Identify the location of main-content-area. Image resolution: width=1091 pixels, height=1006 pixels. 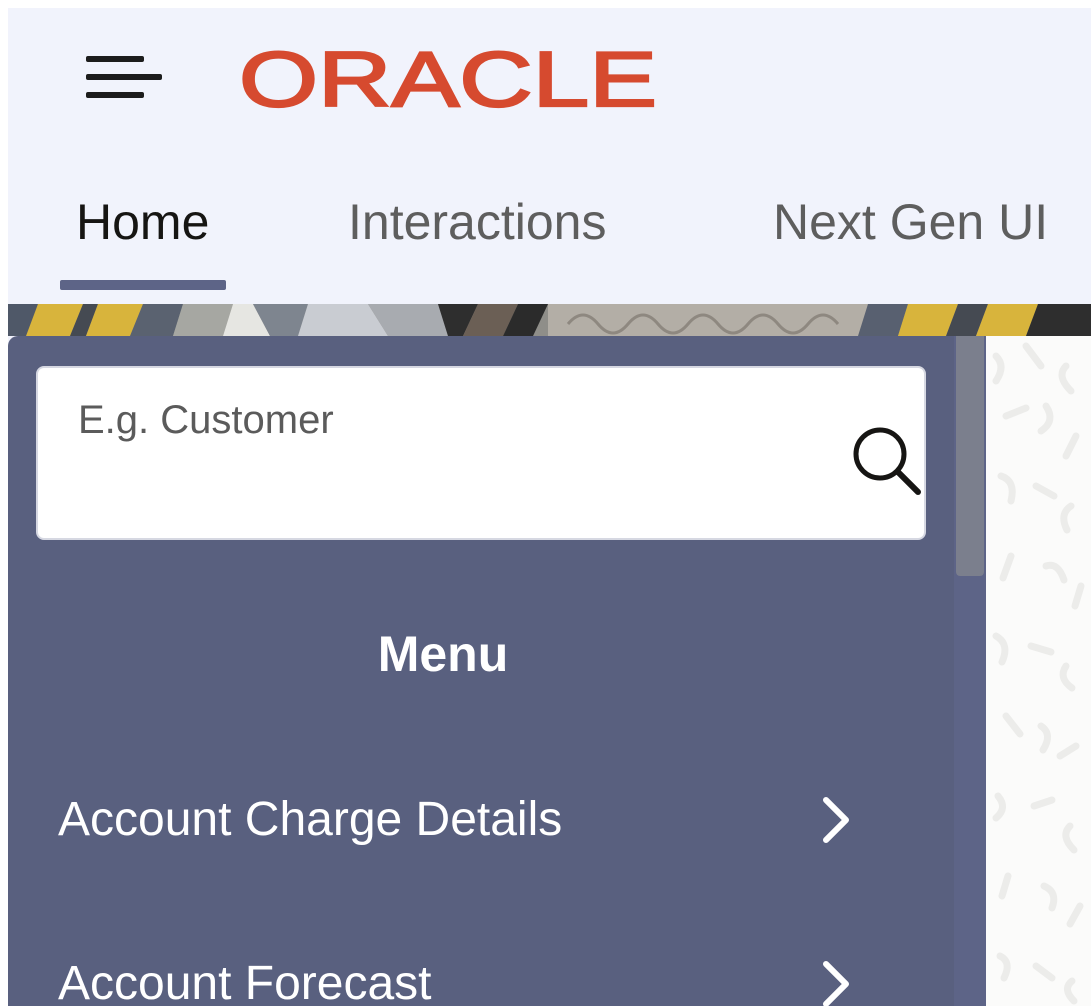
(1038, 671).